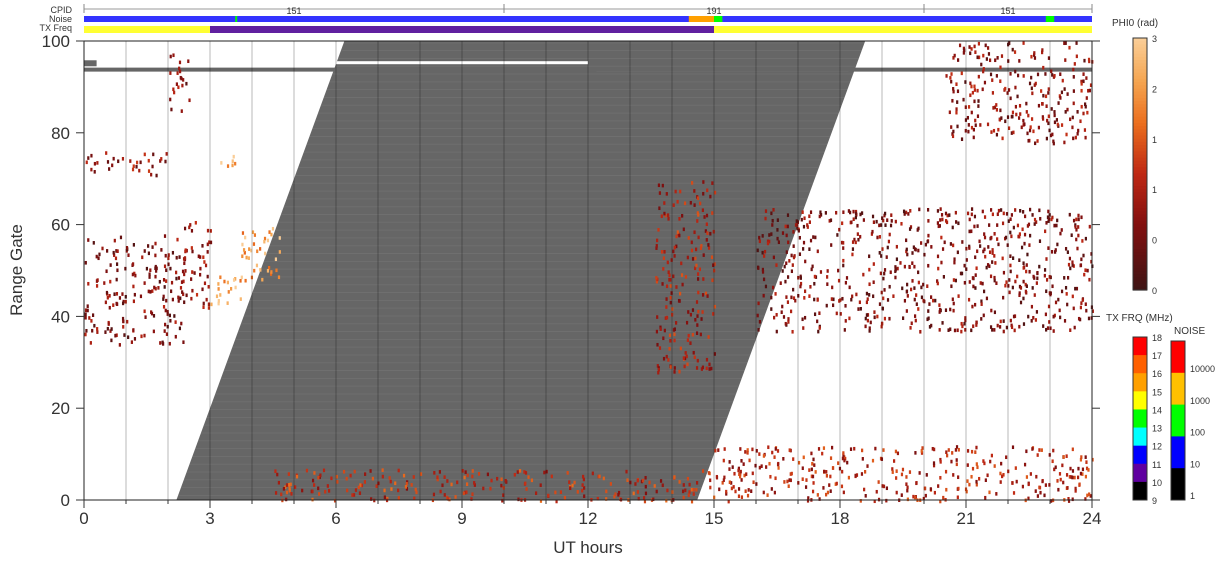  Describe the element at coordinates (60, 225) in the screenshot. I see `y-tick-label: 60` at that location.